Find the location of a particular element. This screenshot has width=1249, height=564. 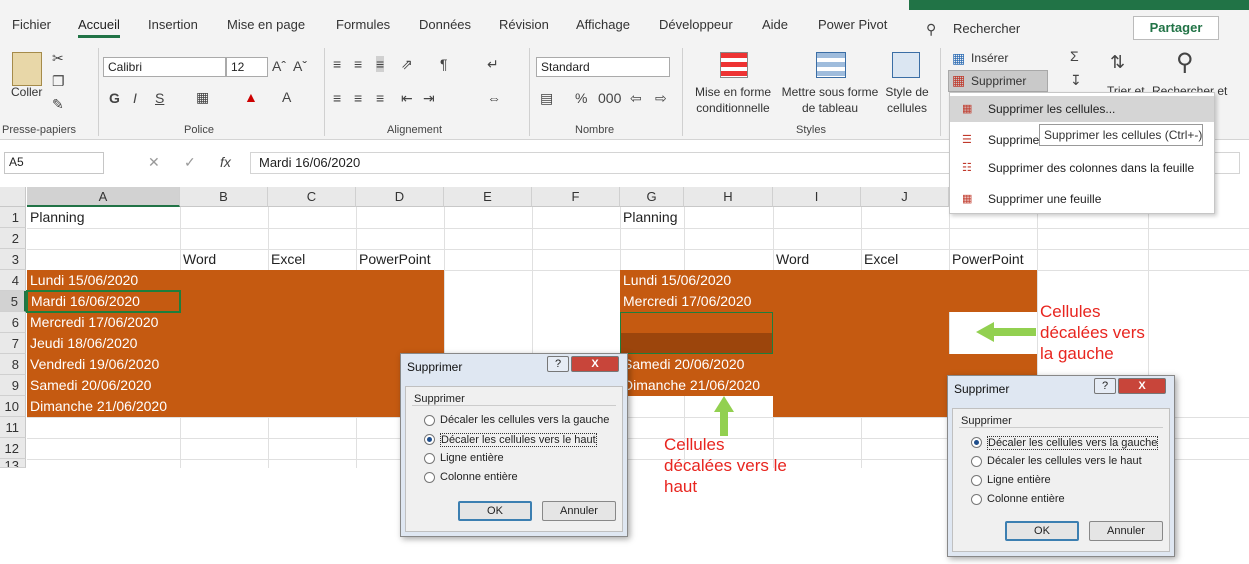

row-header-9: 9 is located at coordinates (13, 385).